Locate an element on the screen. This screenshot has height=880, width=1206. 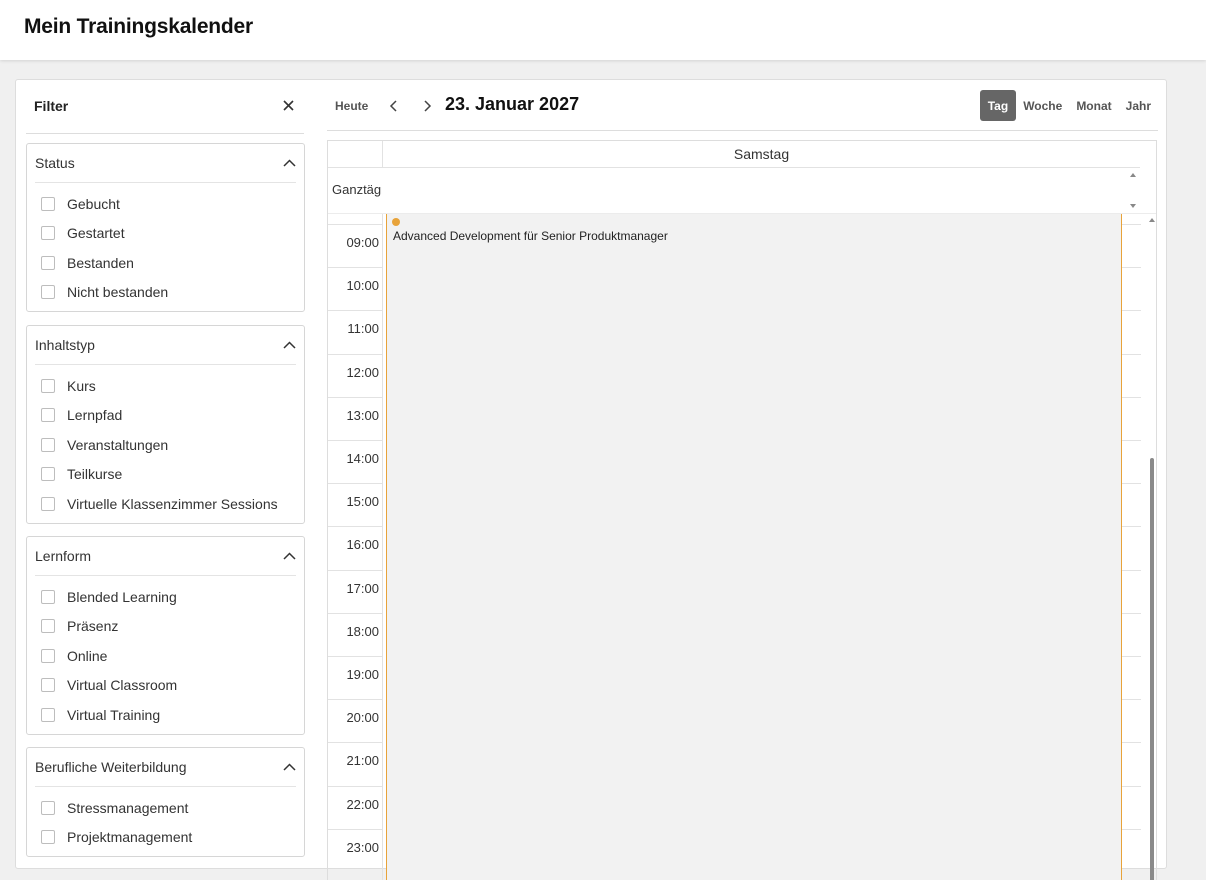
view-button-tag: Tag is located at coordinates (998, 105).